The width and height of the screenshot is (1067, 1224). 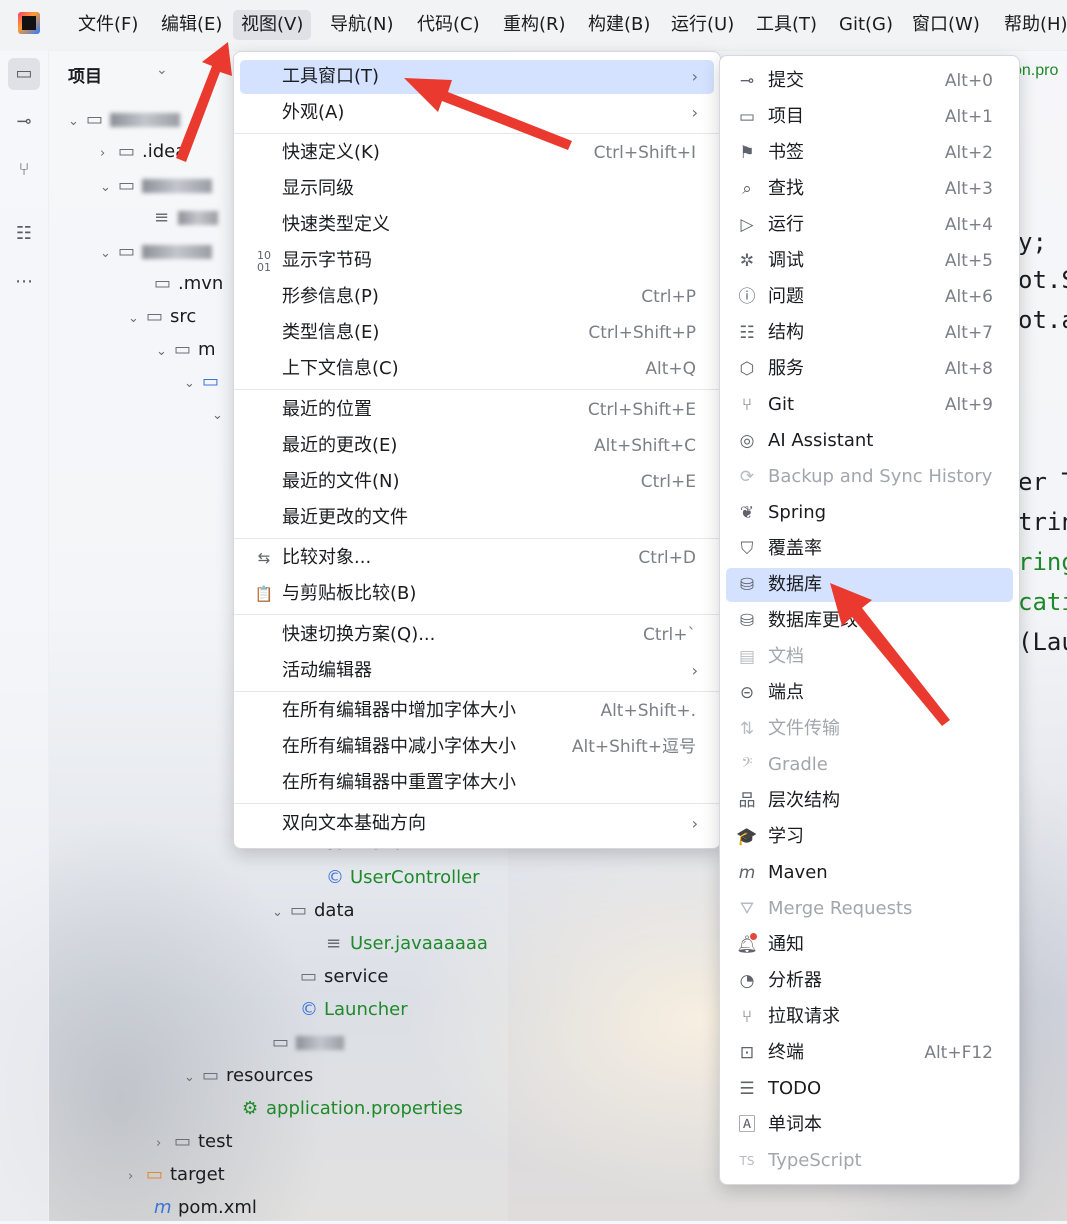 What do you see at coordinates (477, 518) in the screenshot?
I see `view-menu-recently-changed-files: 最近更改的文件` at bounding box center [477, 518].